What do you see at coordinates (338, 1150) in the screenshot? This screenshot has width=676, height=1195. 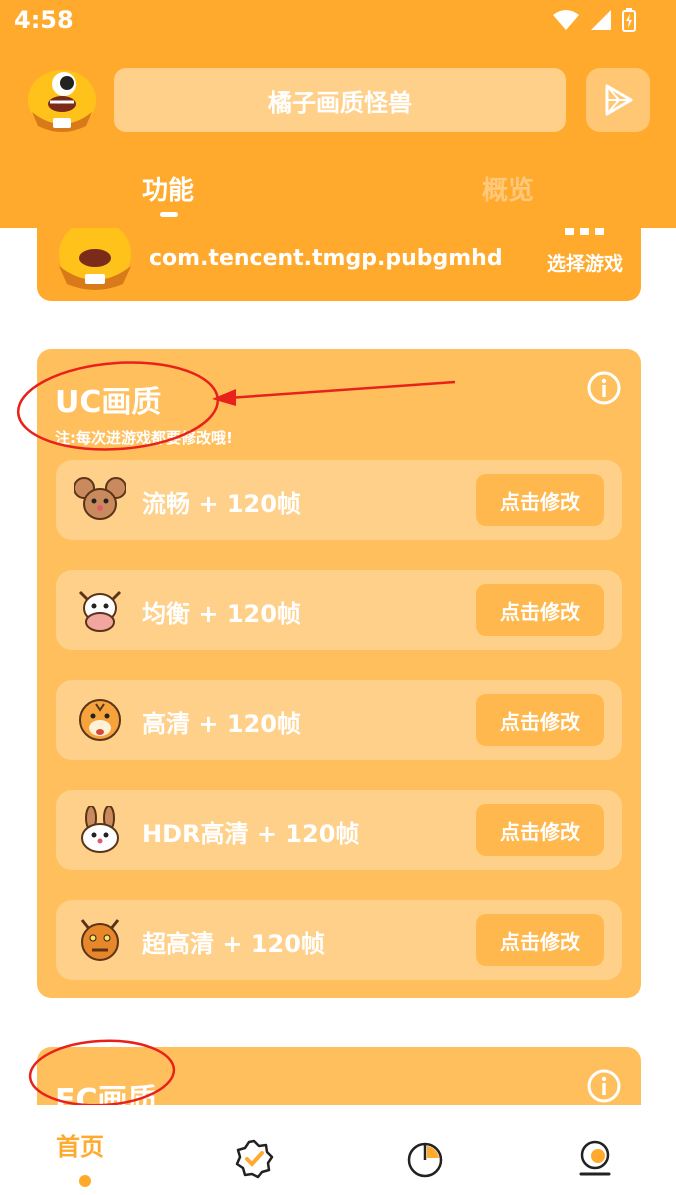 I see `bottom-navigation: 首页` at bounding box center [338, 1150].